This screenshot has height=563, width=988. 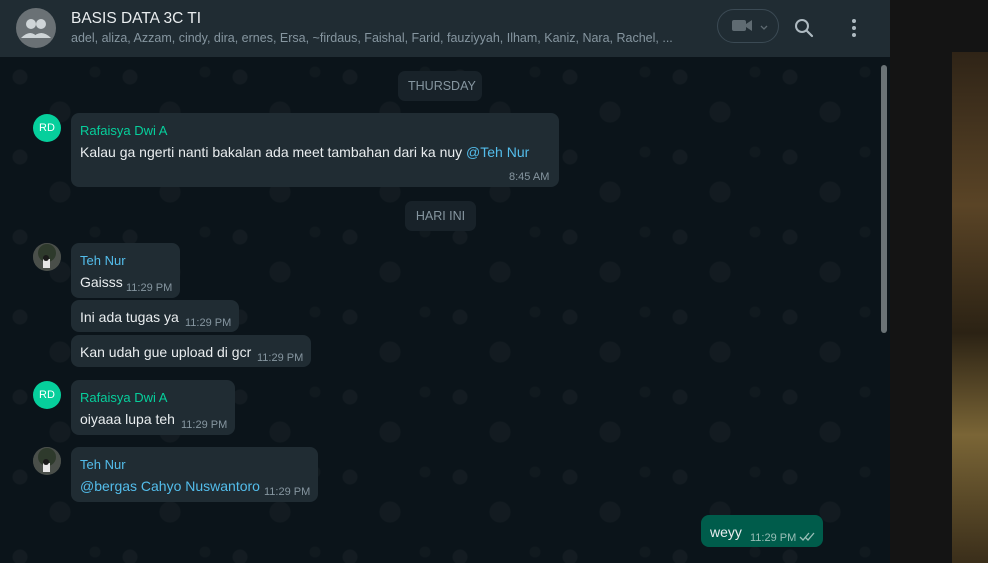 I want to click on message-bubble: Ini ada tugas ya 11:29 PM, so click(x=155, y=316).